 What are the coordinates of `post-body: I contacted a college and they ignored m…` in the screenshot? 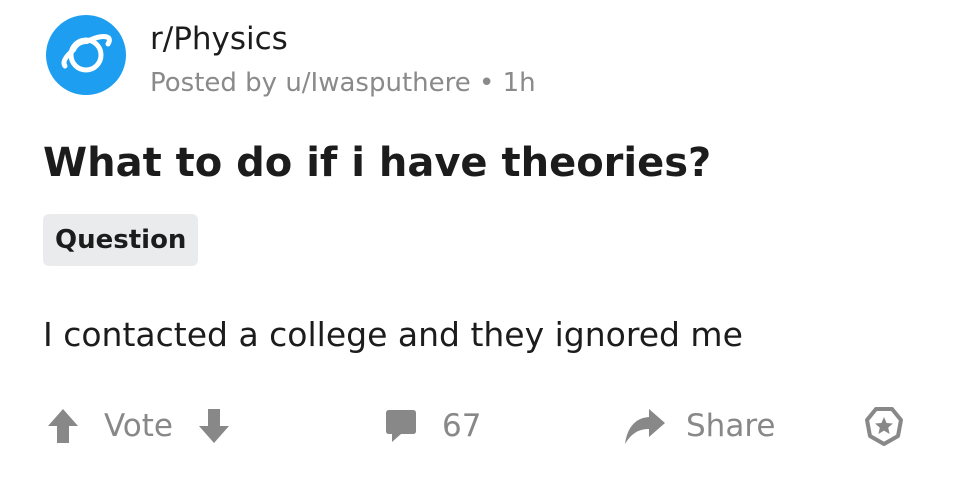 It's located at (393, 334).